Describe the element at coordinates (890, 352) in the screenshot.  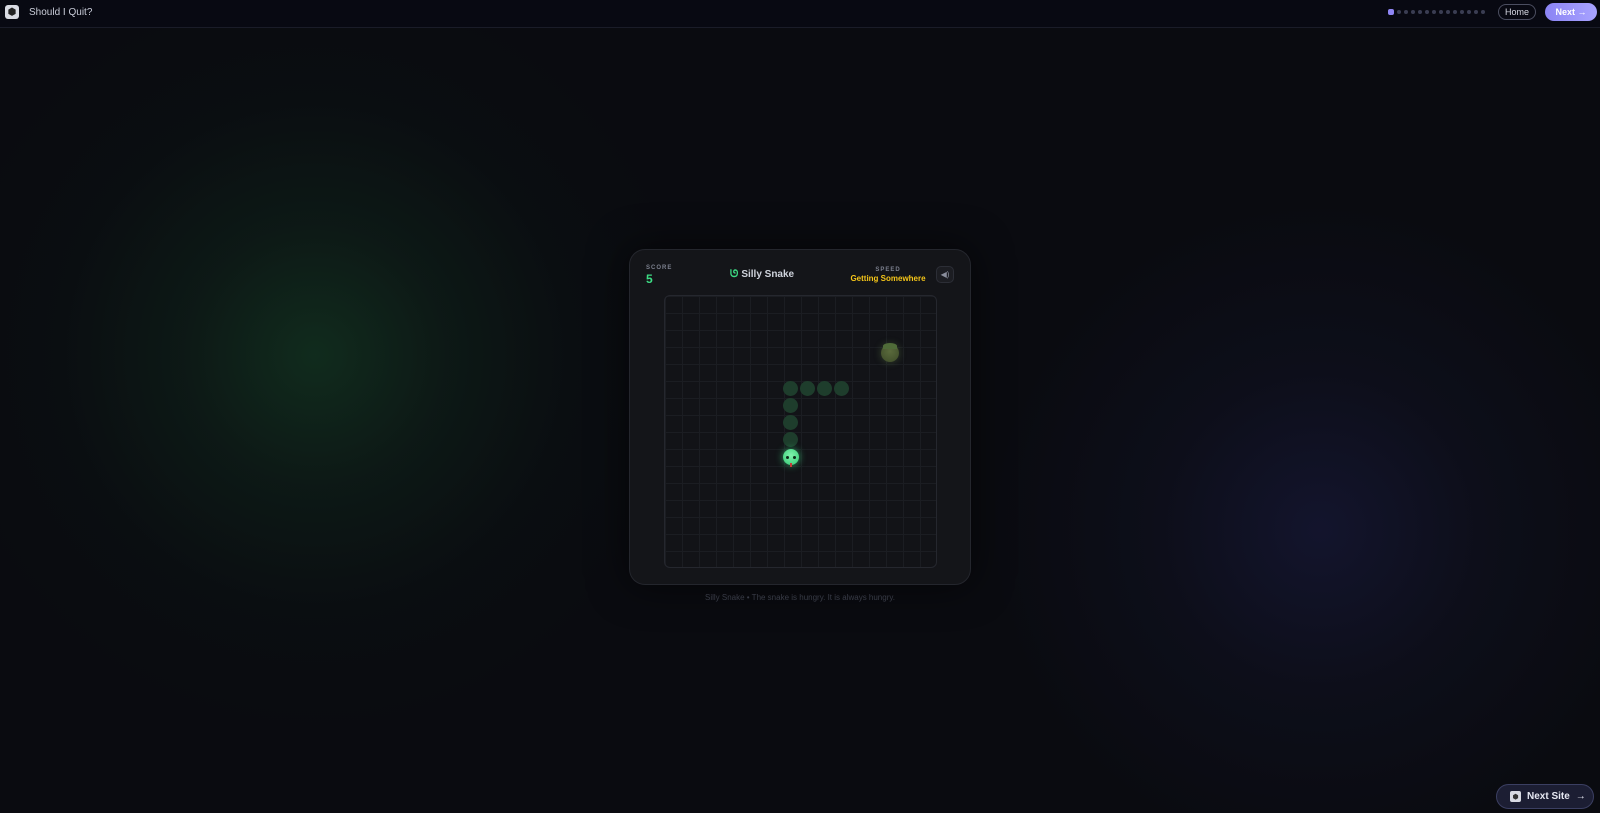
I see `food-apple` at that location.